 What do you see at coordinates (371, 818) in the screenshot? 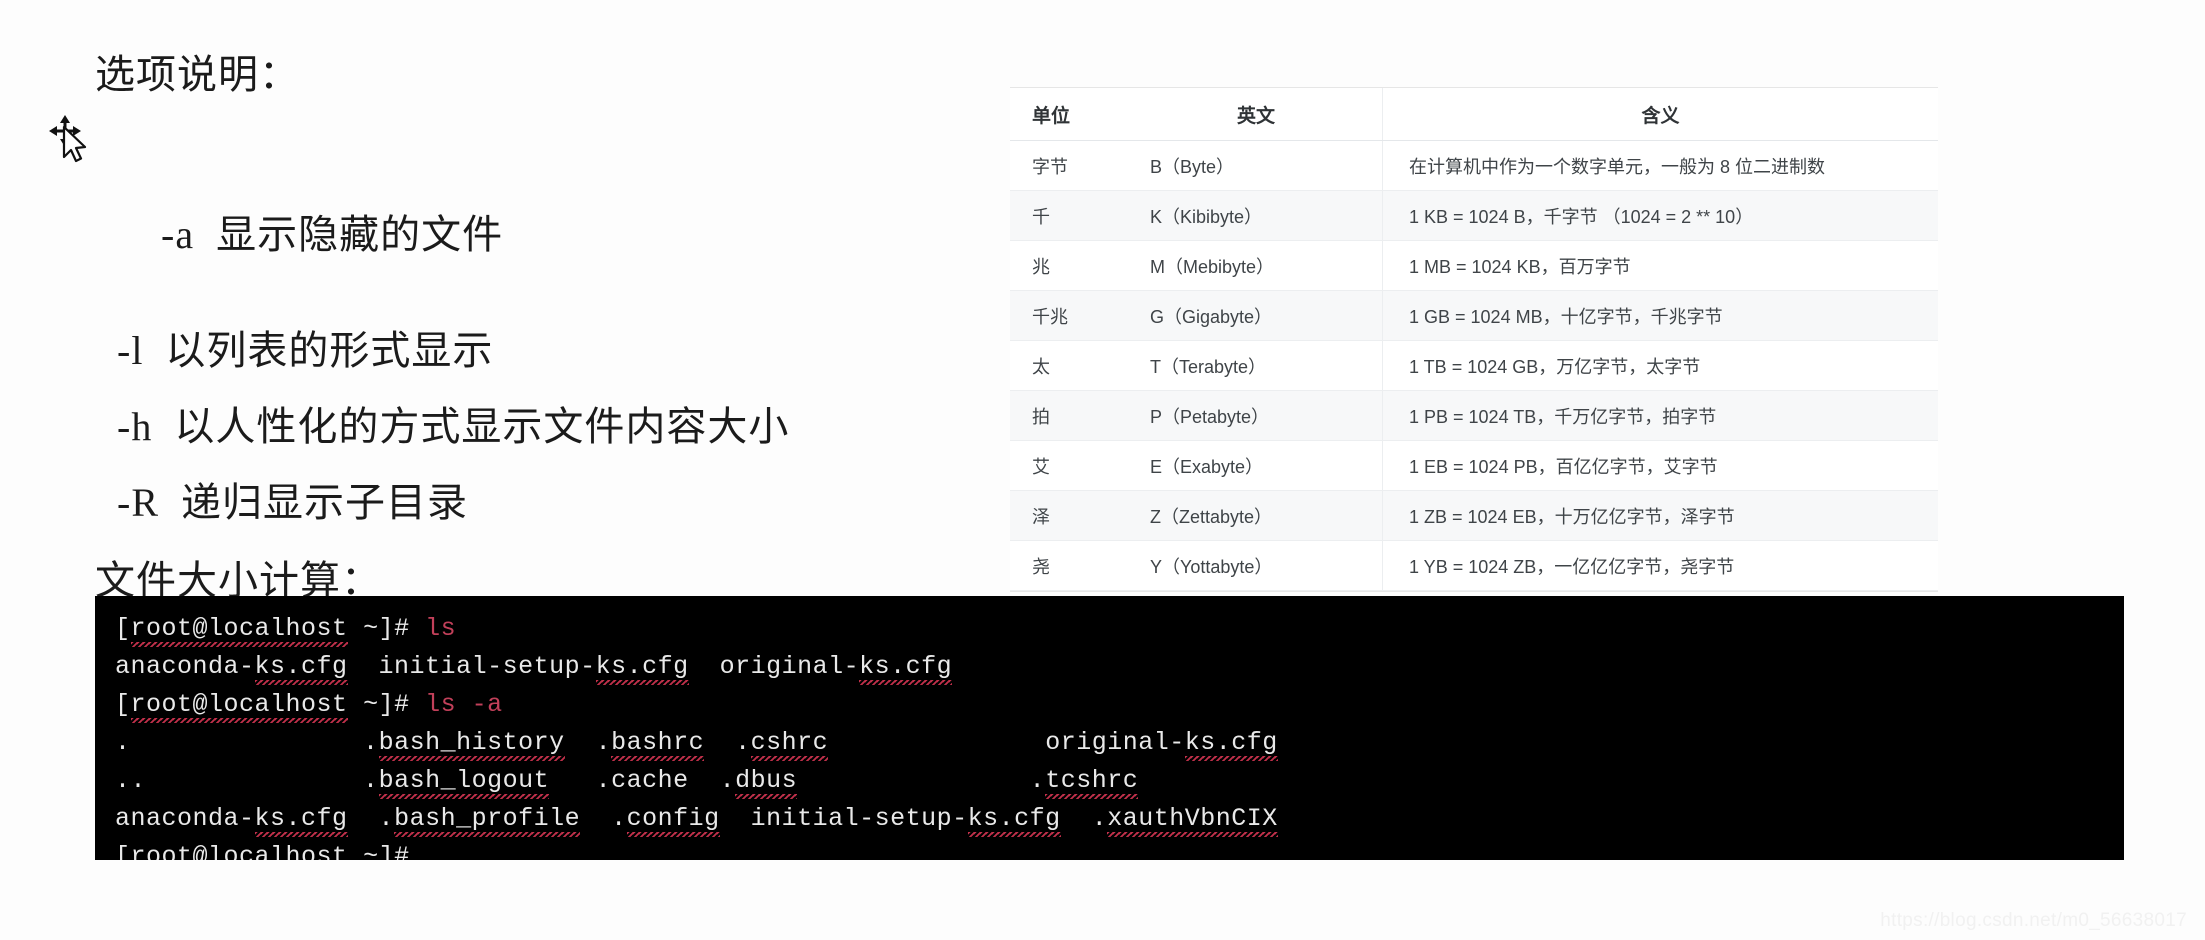
I see `gap-8: .` at bounding box center [371, 818].